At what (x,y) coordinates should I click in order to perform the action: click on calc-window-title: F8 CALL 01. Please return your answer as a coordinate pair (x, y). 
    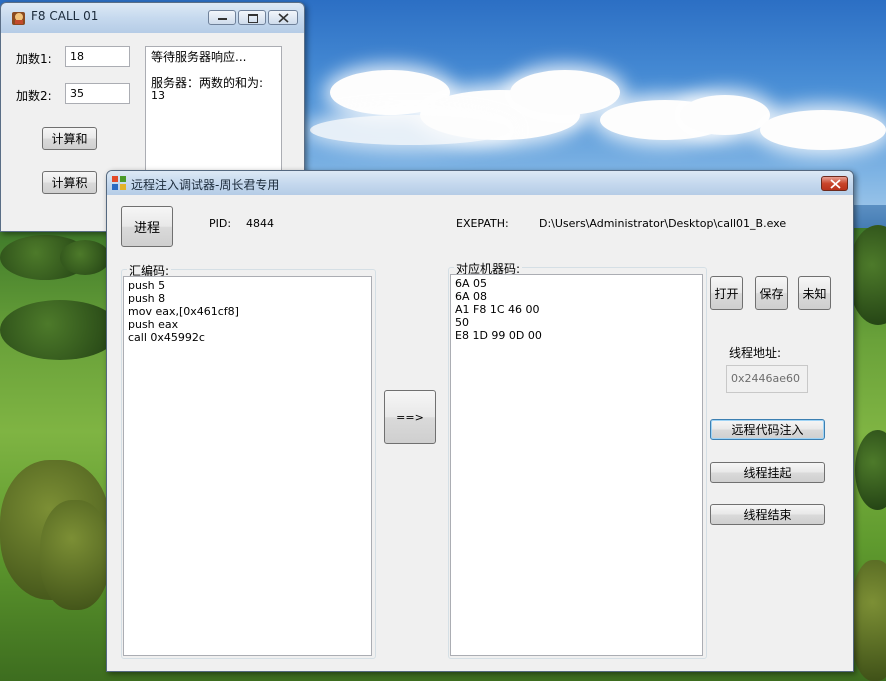
    Looking at the image, I should click on (65, 16).